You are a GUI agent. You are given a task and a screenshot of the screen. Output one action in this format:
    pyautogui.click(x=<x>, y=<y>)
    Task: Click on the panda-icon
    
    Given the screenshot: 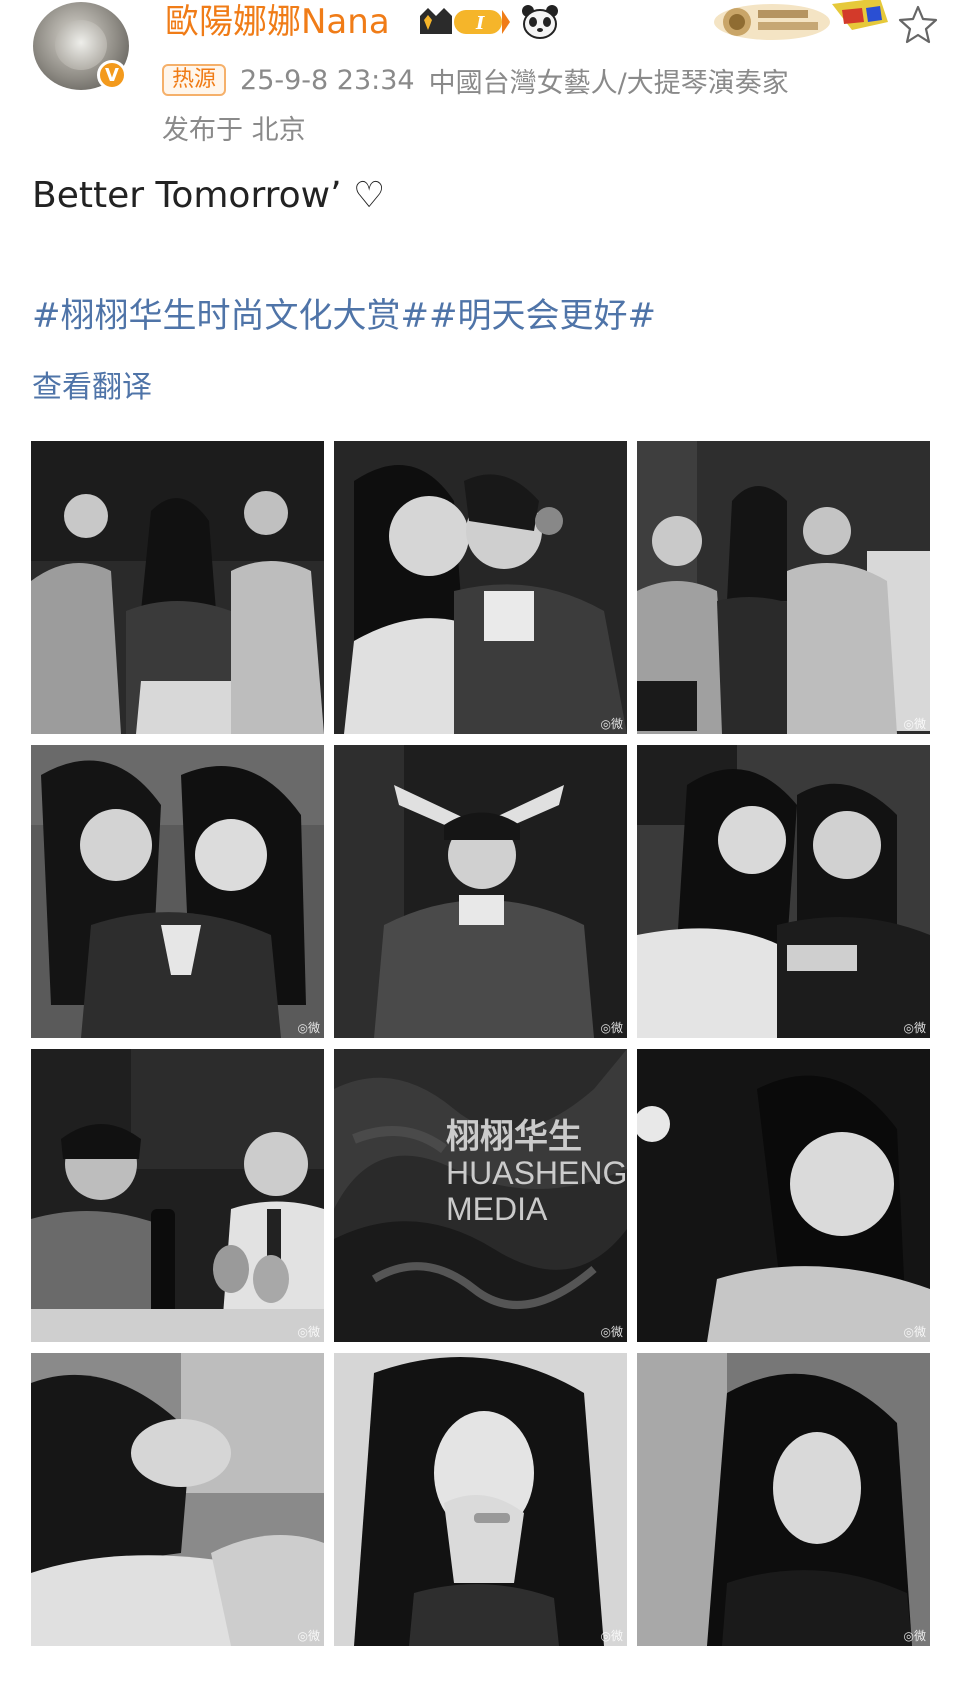 What is the action you would take?
    pyautogui.click(x=540, y=22)
    